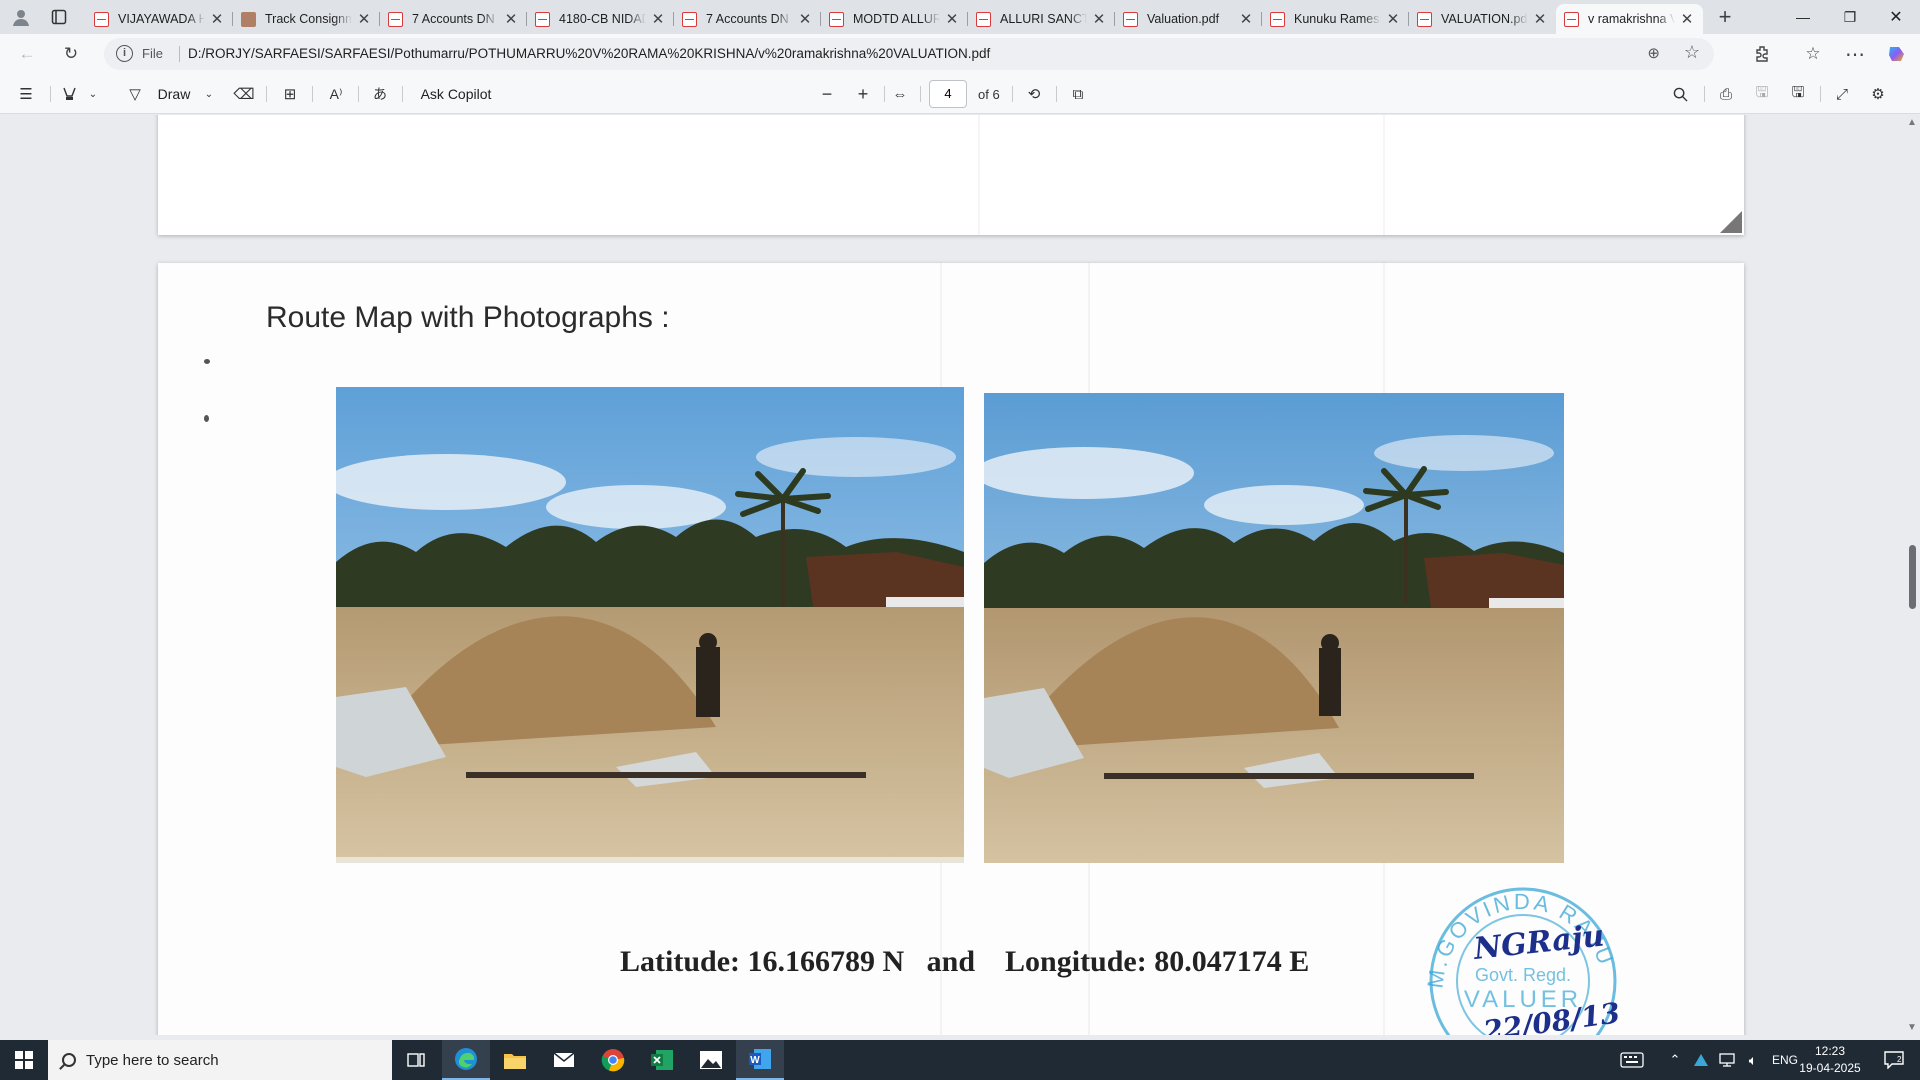  I want to click on settings-gear-icon: ⚙, so click(1878, 94).